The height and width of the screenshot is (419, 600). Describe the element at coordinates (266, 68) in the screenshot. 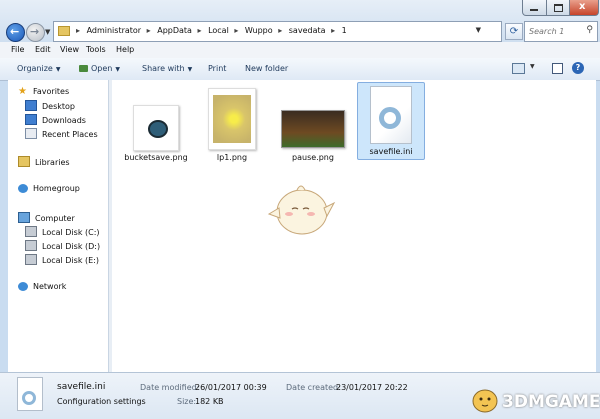

I see `new-folder-button: New folder` at that location.